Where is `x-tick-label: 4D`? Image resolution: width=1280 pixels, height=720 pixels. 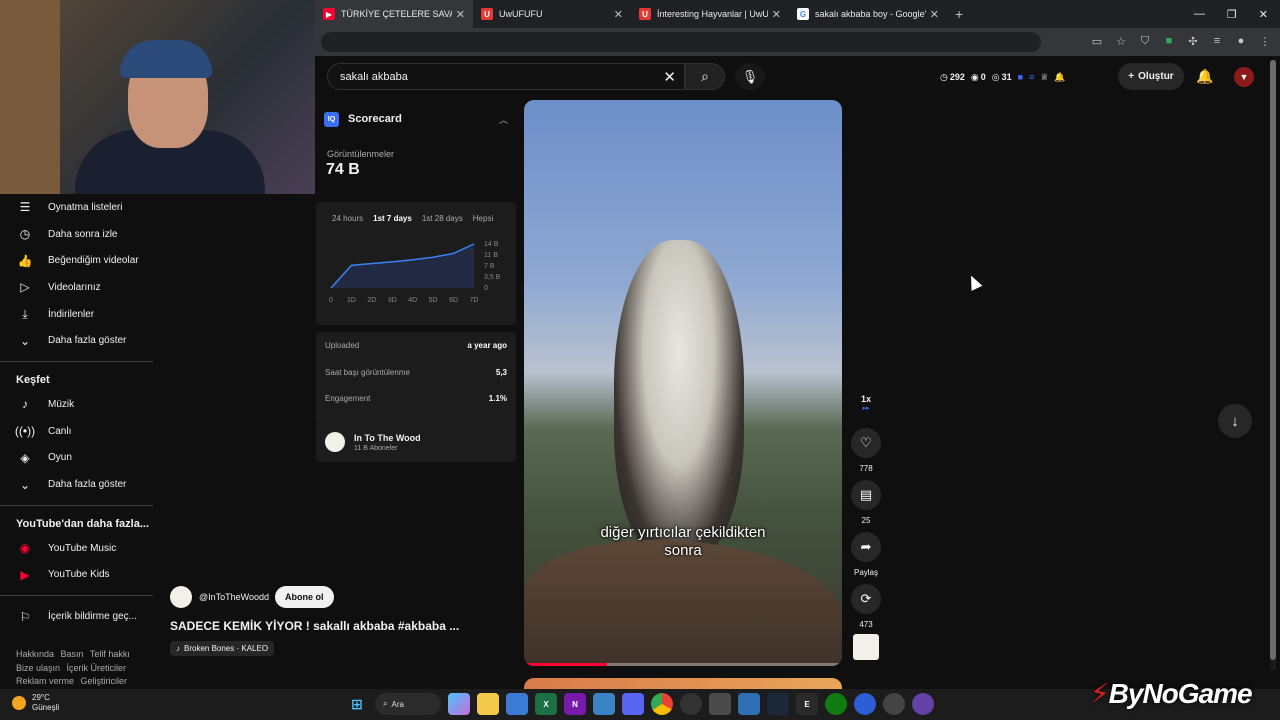
x-tick-label: 4D is located at coordinates (412, 300).